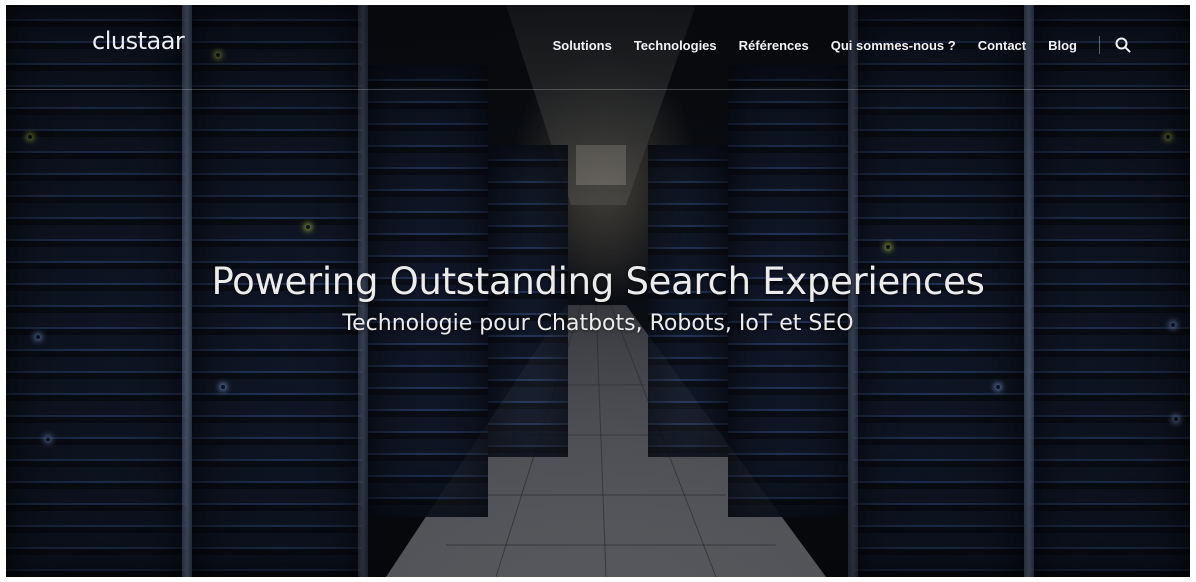 Image resolution: width=1196 pixels, height=582 pixels. I want to click on nav-link-solutions: Solutions, so click(582, 45).